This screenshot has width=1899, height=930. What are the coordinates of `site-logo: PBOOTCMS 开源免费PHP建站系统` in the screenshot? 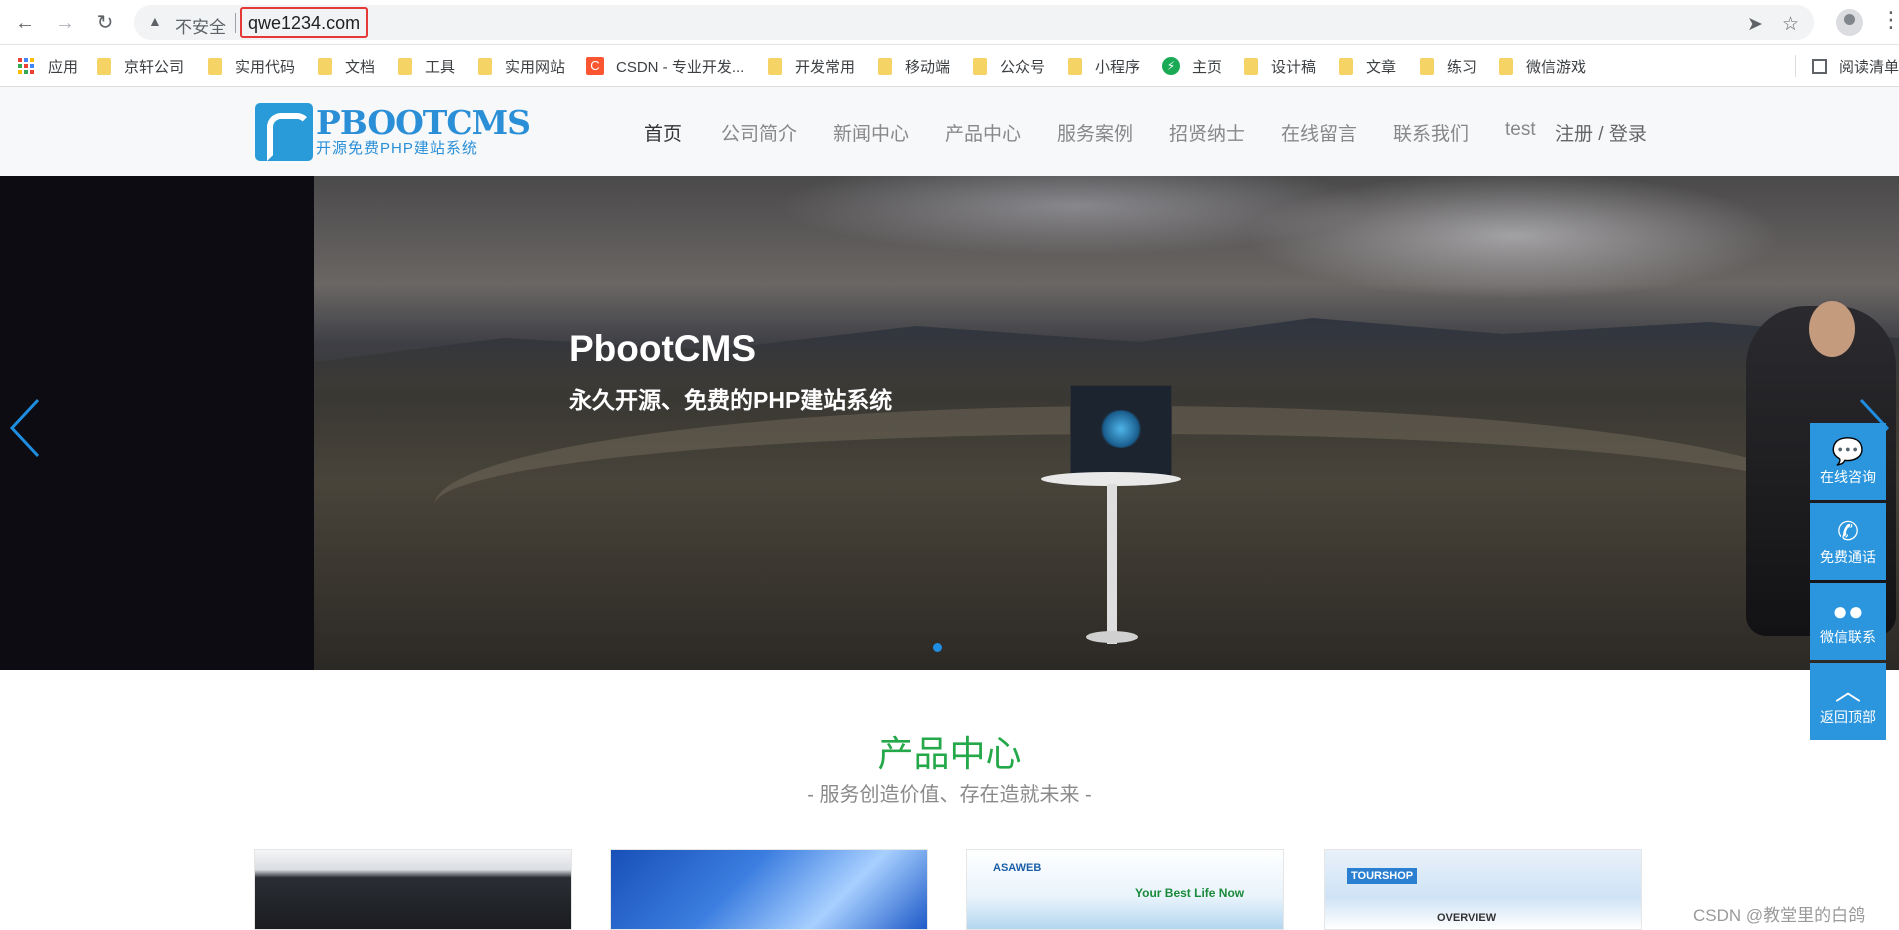 It's located at (393, 132).